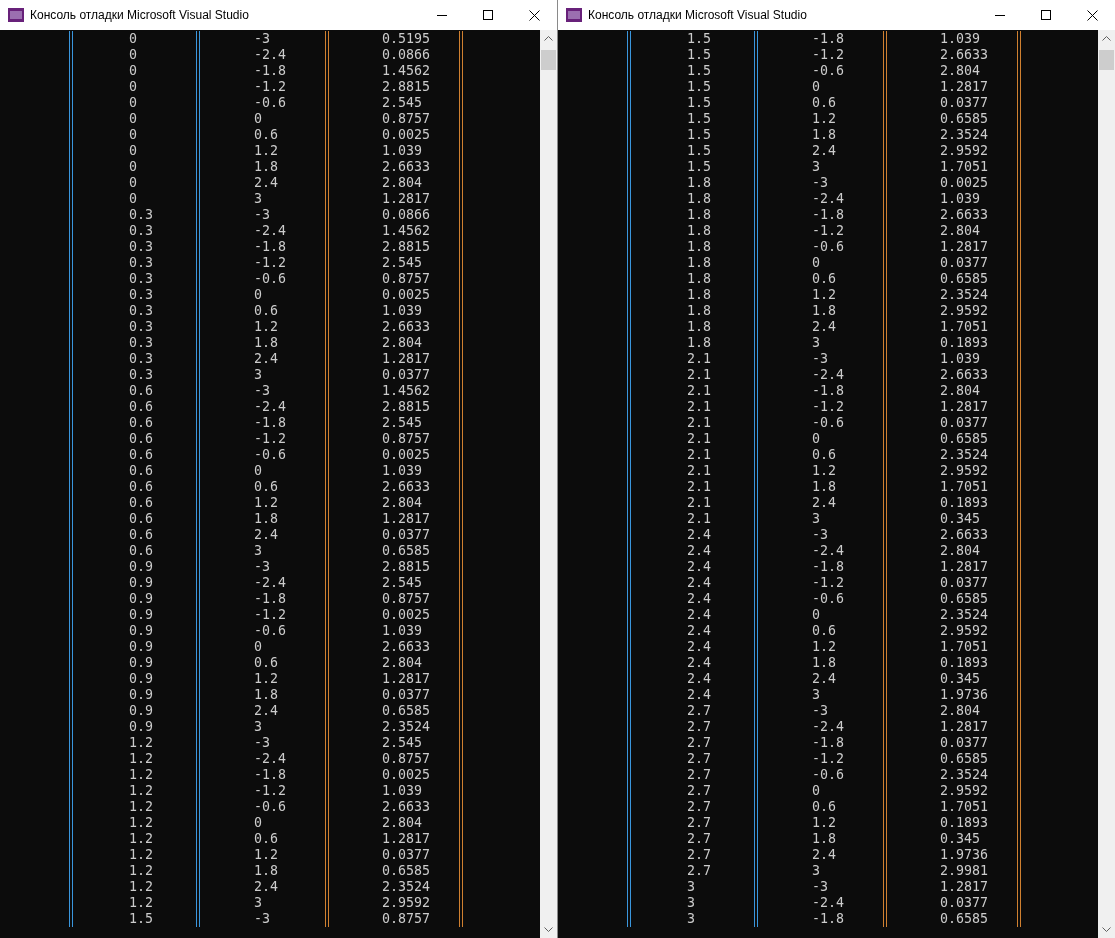 The height and width of the screenshot is (938, 1115). Describe the element at coordinates (141, 295) in the screenshot. I see `console-value: 0.3` at that location.